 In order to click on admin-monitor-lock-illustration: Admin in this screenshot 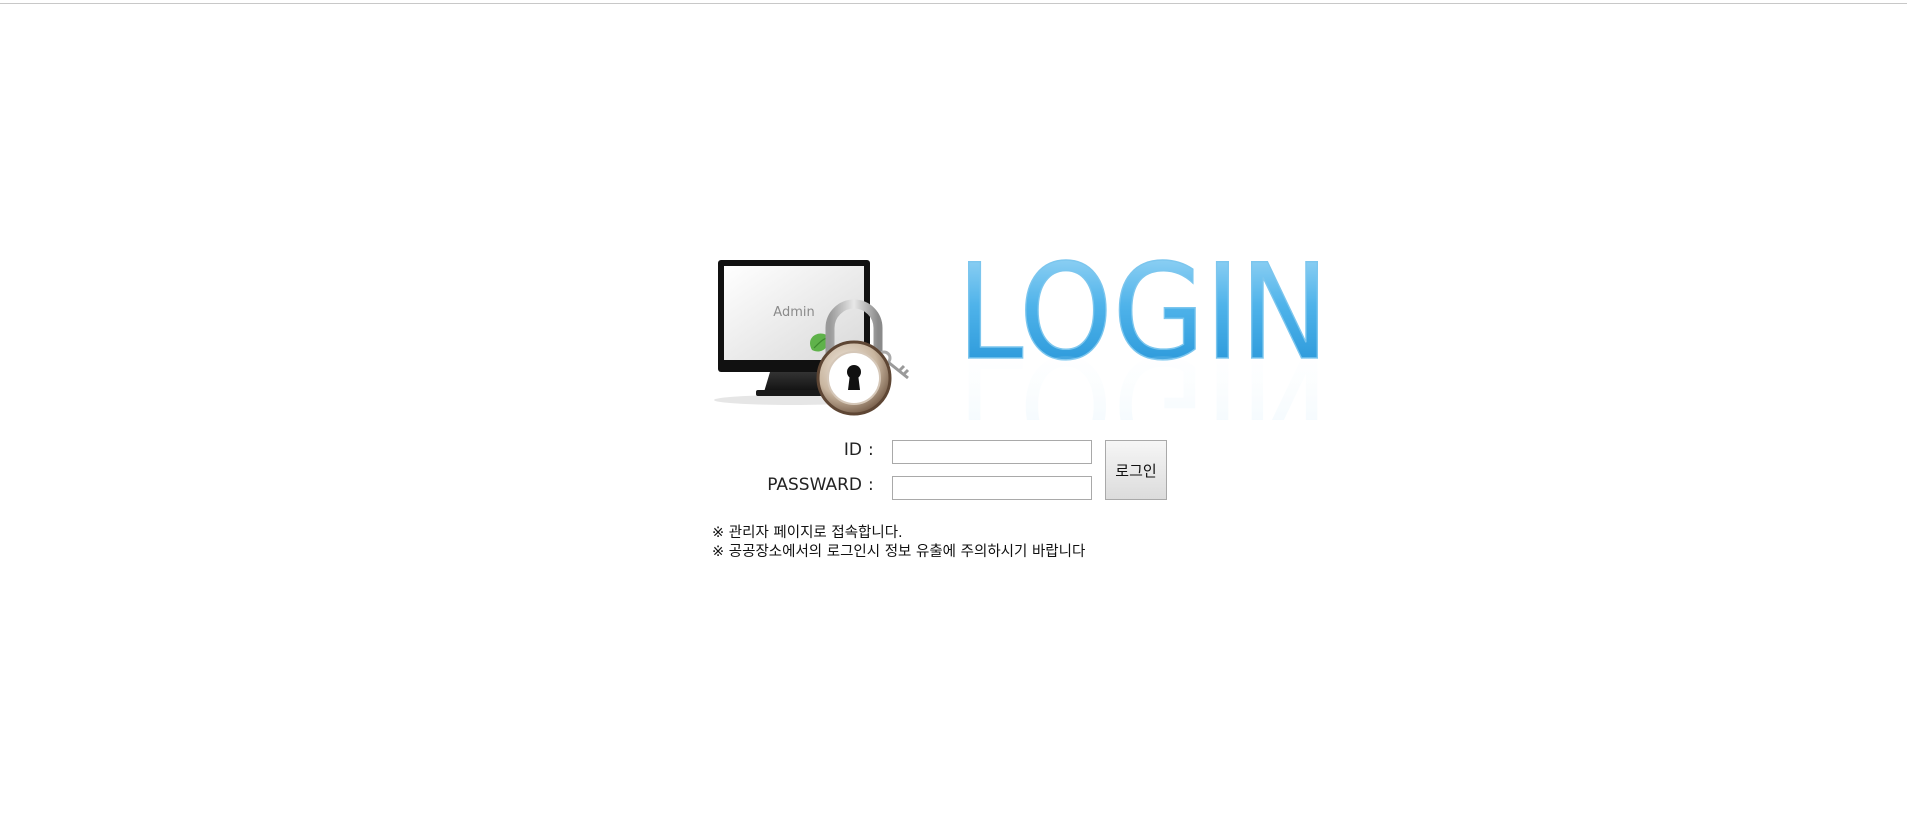, I will do `click(812, 338)`.